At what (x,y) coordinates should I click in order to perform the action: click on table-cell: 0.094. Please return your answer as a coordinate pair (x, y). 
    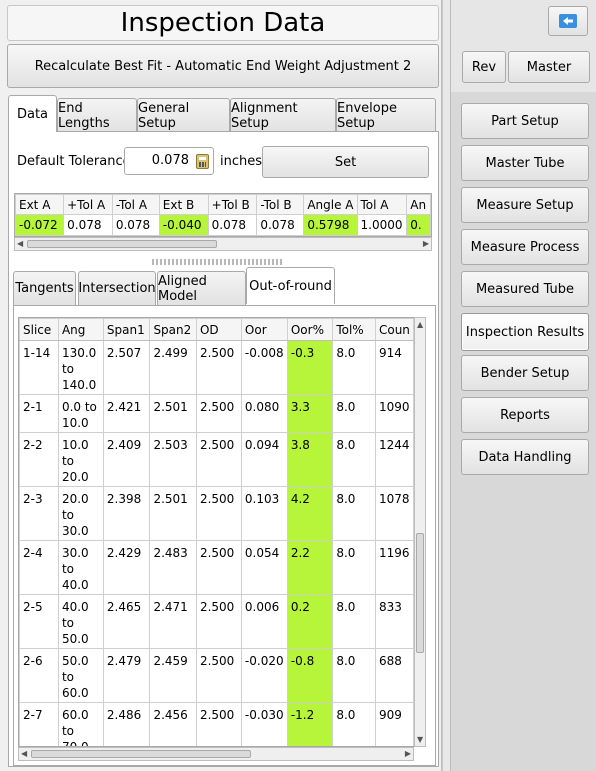
    Looking at the image, I should click on (264, 459).